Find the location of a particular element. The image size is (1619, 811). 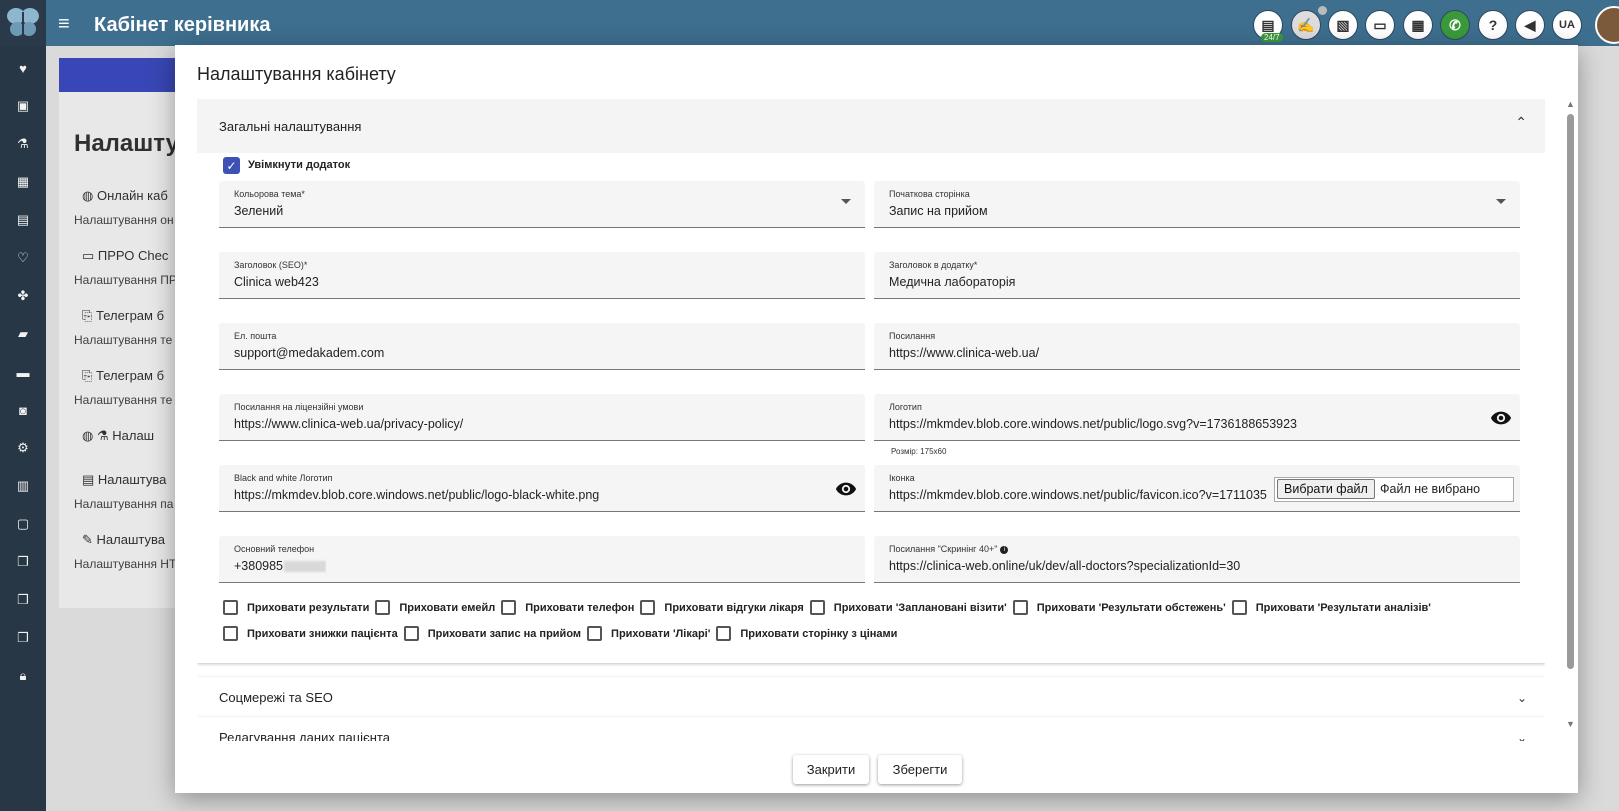

hide-option: Приховати 'Заплановані візити' is located at coordinates (908, 607).